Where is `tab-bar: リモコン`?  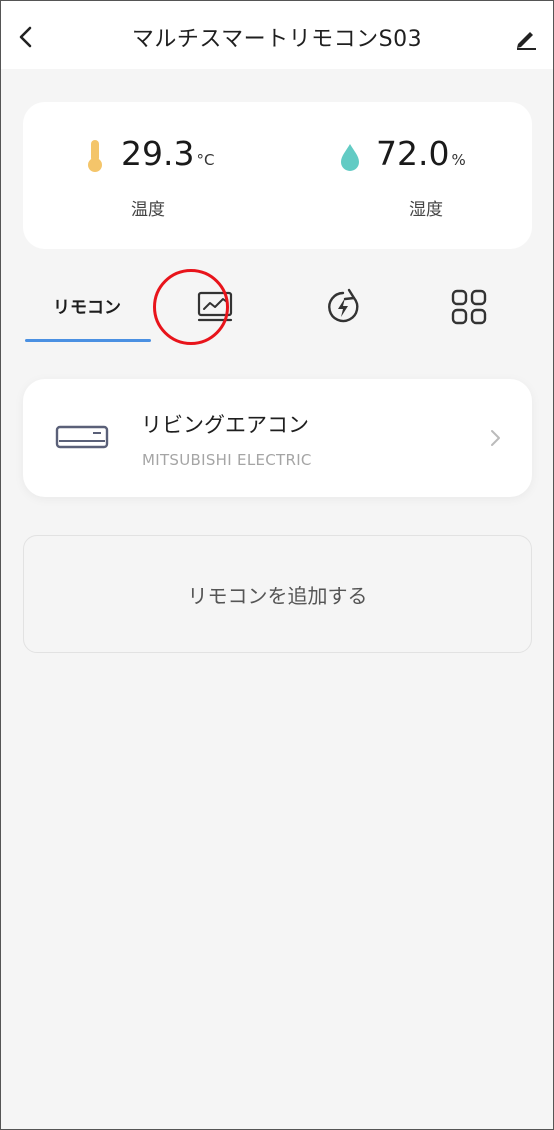
tab-bar: リモコン is located at coordinates (277, 307).